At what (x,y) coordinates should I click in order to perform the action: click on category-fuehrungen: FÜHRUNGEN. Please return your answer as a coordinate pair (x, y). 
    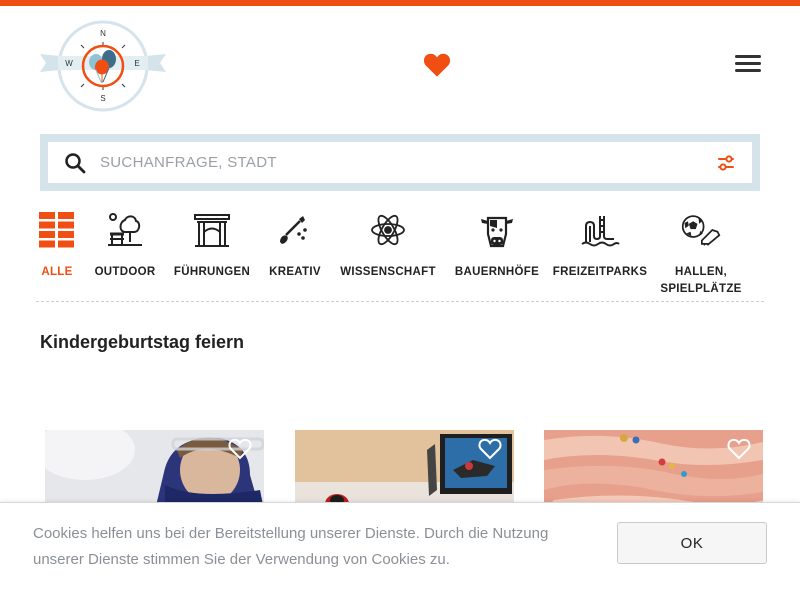
    Looking at the image, I should click on (212, 245).